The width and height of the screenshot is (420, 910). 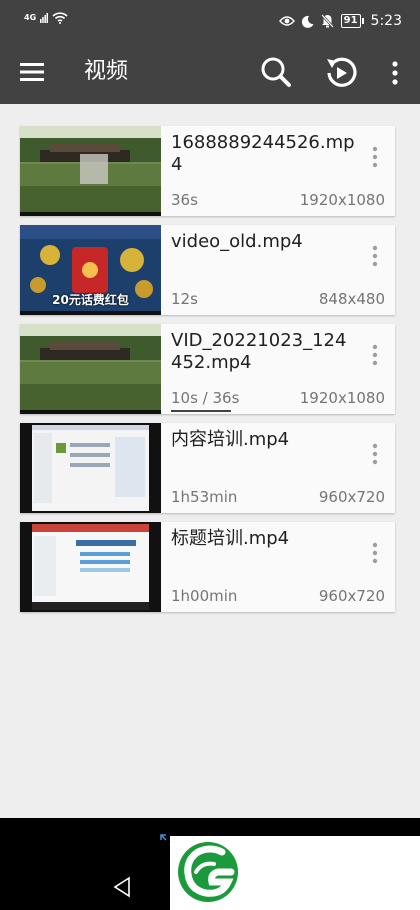 I want to click on back-icon, so click(x=122, y=887).